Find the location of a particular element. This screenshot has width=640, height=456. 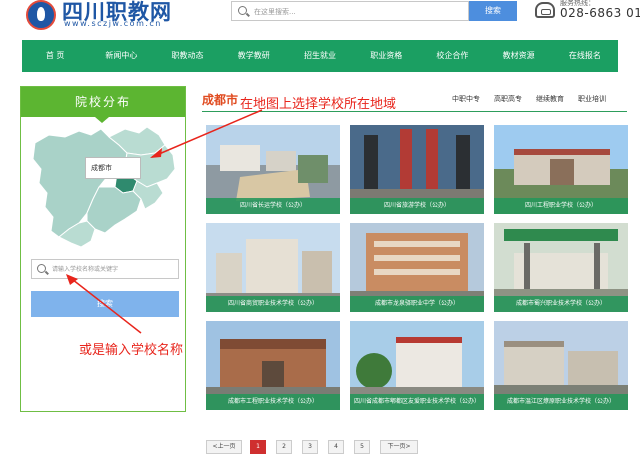

service-phone: 028-6863 0107 is located at coordinates (600, 13).